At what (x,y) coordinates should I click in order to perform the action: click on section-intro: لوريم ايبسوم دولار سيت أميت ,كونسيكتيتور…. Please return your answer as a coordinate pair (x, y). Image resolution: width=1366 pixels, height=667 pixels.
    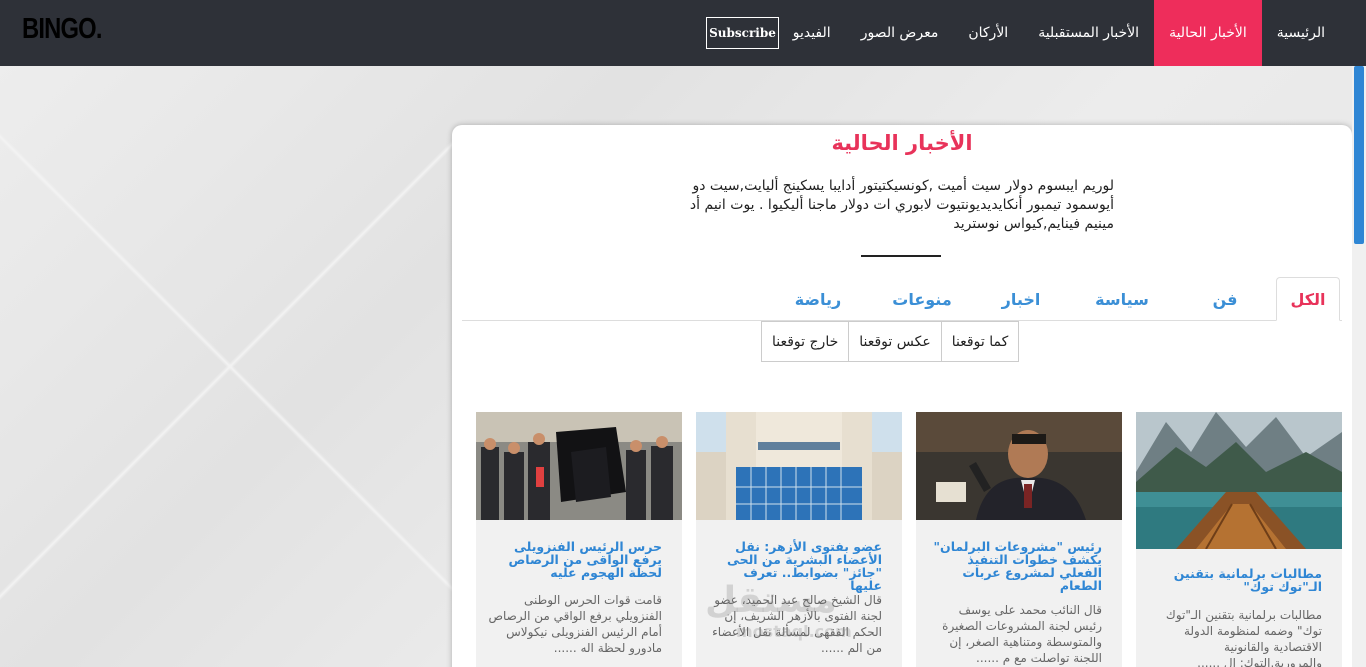
    Looking at the image, I should click on (901, 205).